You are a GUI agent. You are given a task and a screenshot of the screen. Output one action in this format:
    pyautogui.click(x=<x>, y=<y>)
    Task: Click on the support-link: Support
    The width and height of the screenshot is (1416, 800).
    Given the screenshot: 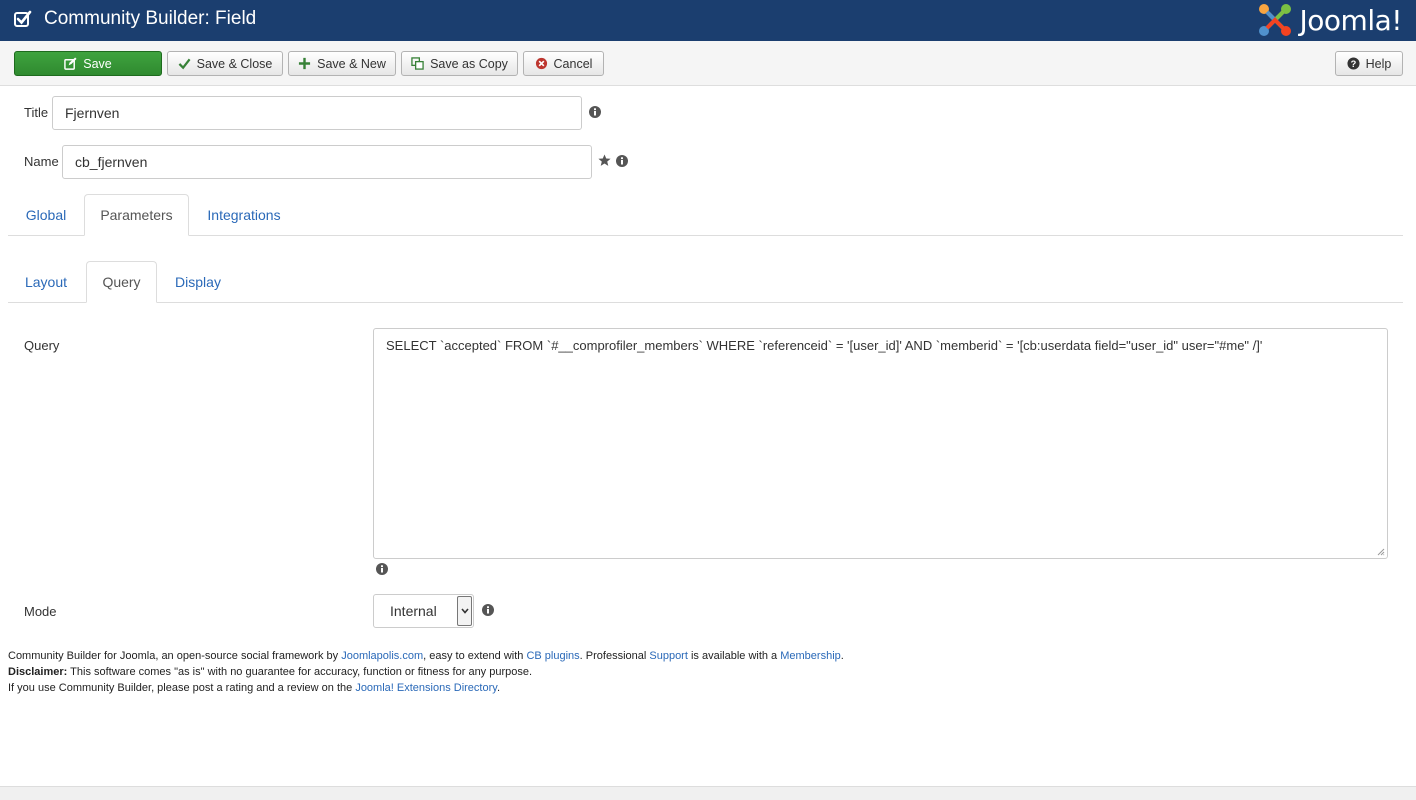 What is the action you would take?
    pyautogui.click(x=668, y=656)
    